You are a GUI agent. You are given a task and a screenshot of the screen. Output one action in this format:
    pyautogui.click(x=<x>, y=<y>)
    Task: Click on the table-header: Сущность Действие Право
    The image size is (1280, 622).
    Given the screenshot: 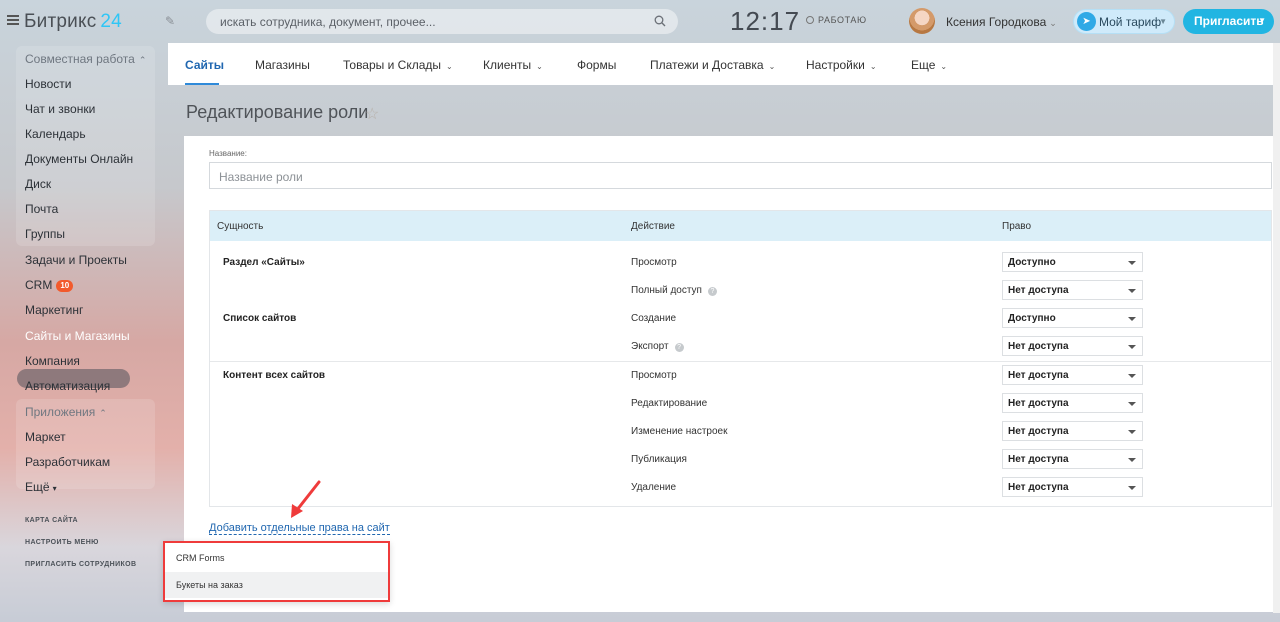 What is the action you would take?
    pyautogui.click(x=740, y=226)
    